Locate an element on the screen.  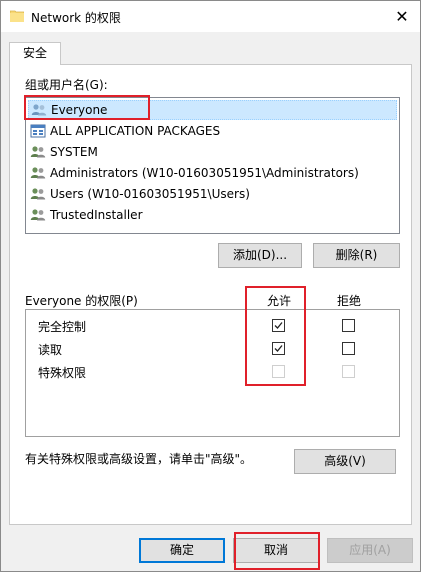
permission-row-label: 读取 is located at coordinates (50, 350).